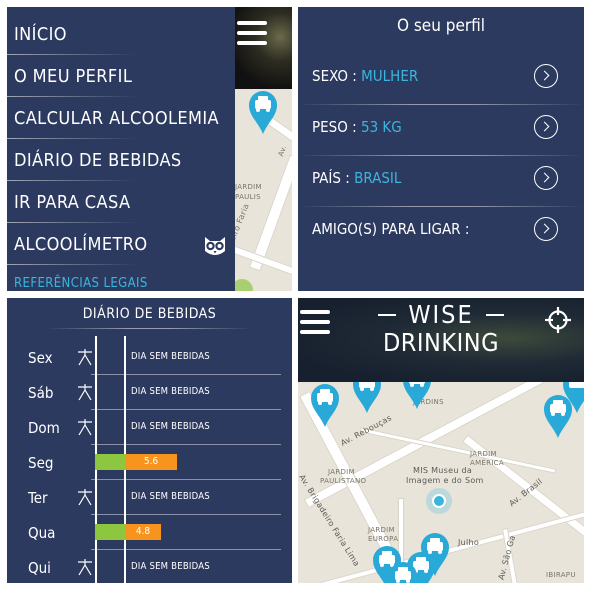 The image size is (590, 590). I want to click on diary-row: Ter DIA SEM BEBIDAS, so click(149, 497).